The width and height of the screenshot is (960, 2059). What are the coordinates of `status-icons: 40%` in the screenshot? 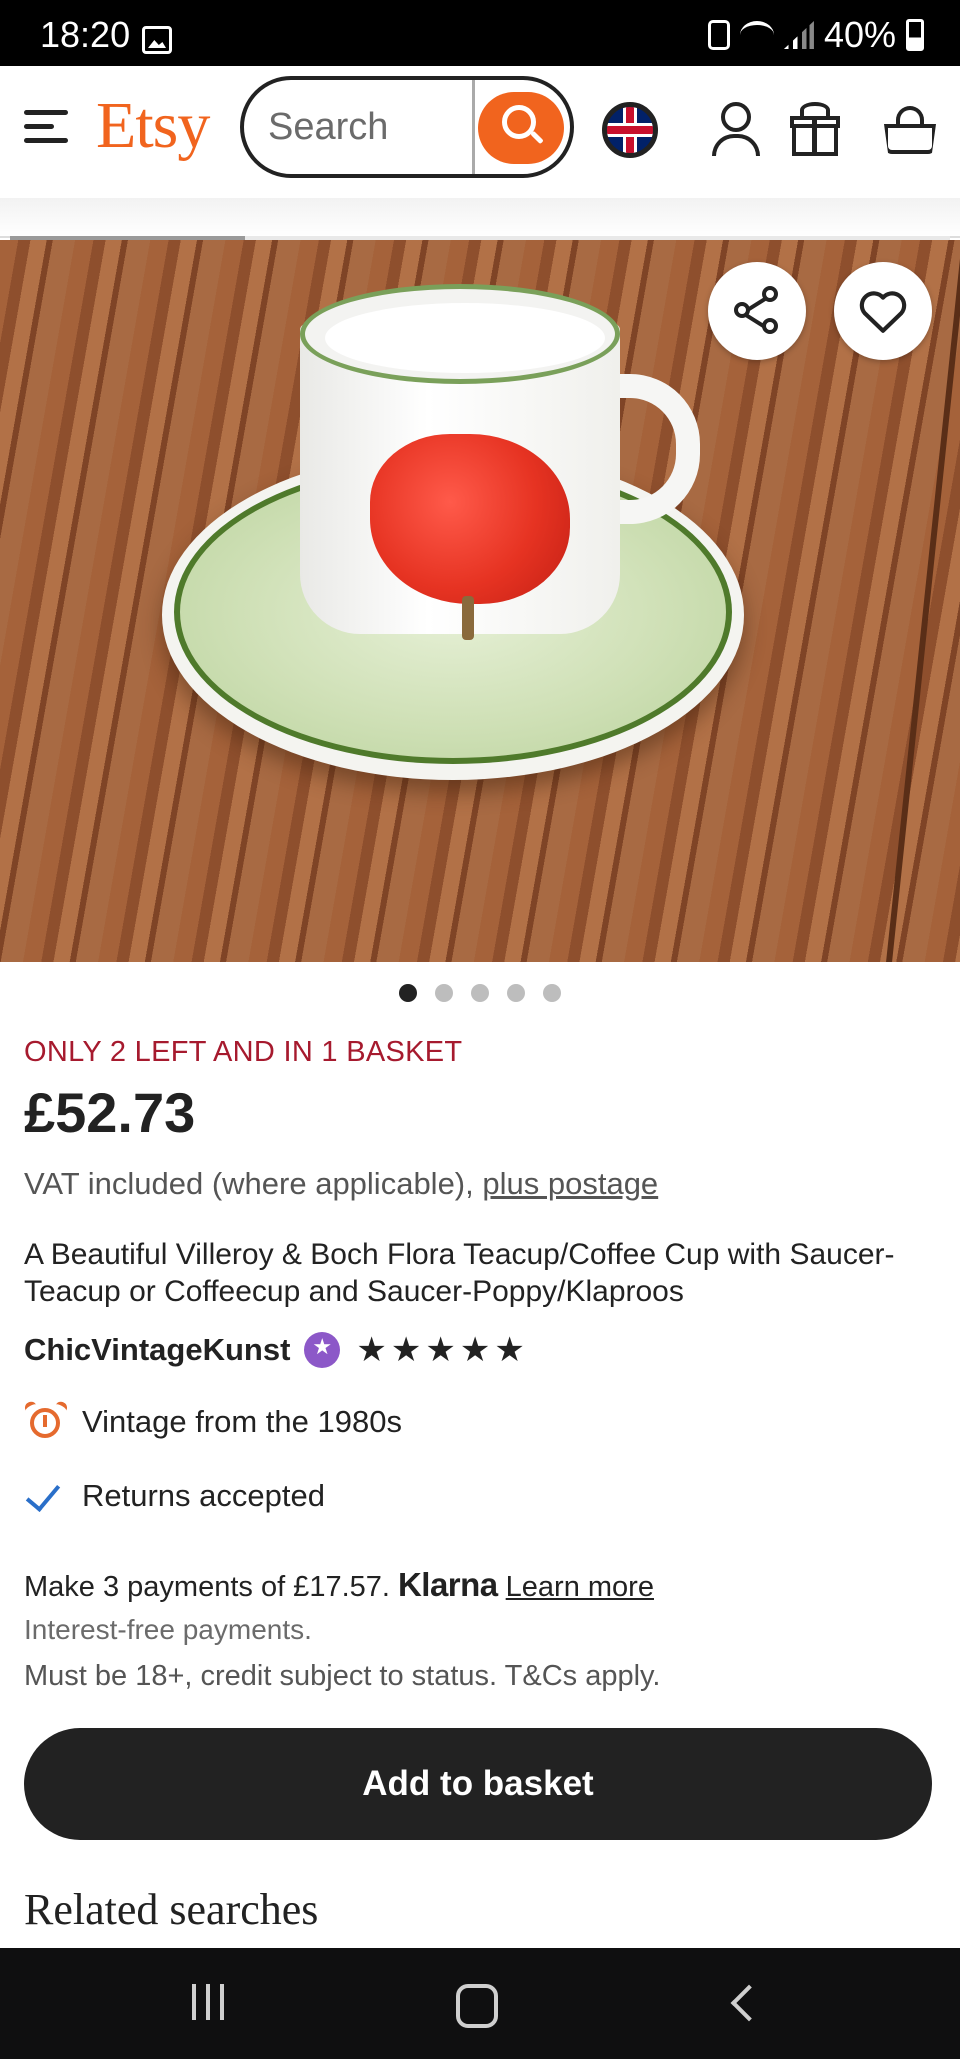 It's located at (815, 35).